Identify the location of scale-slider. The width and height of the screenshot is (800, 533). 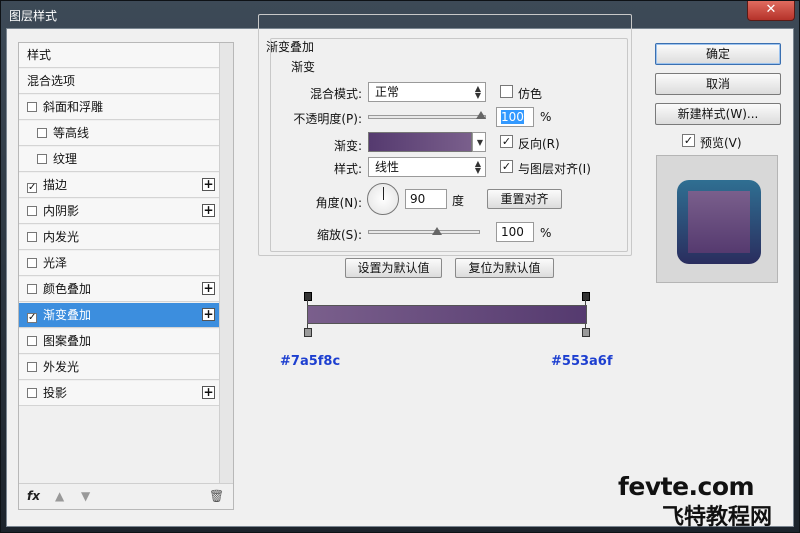
(424, 232).